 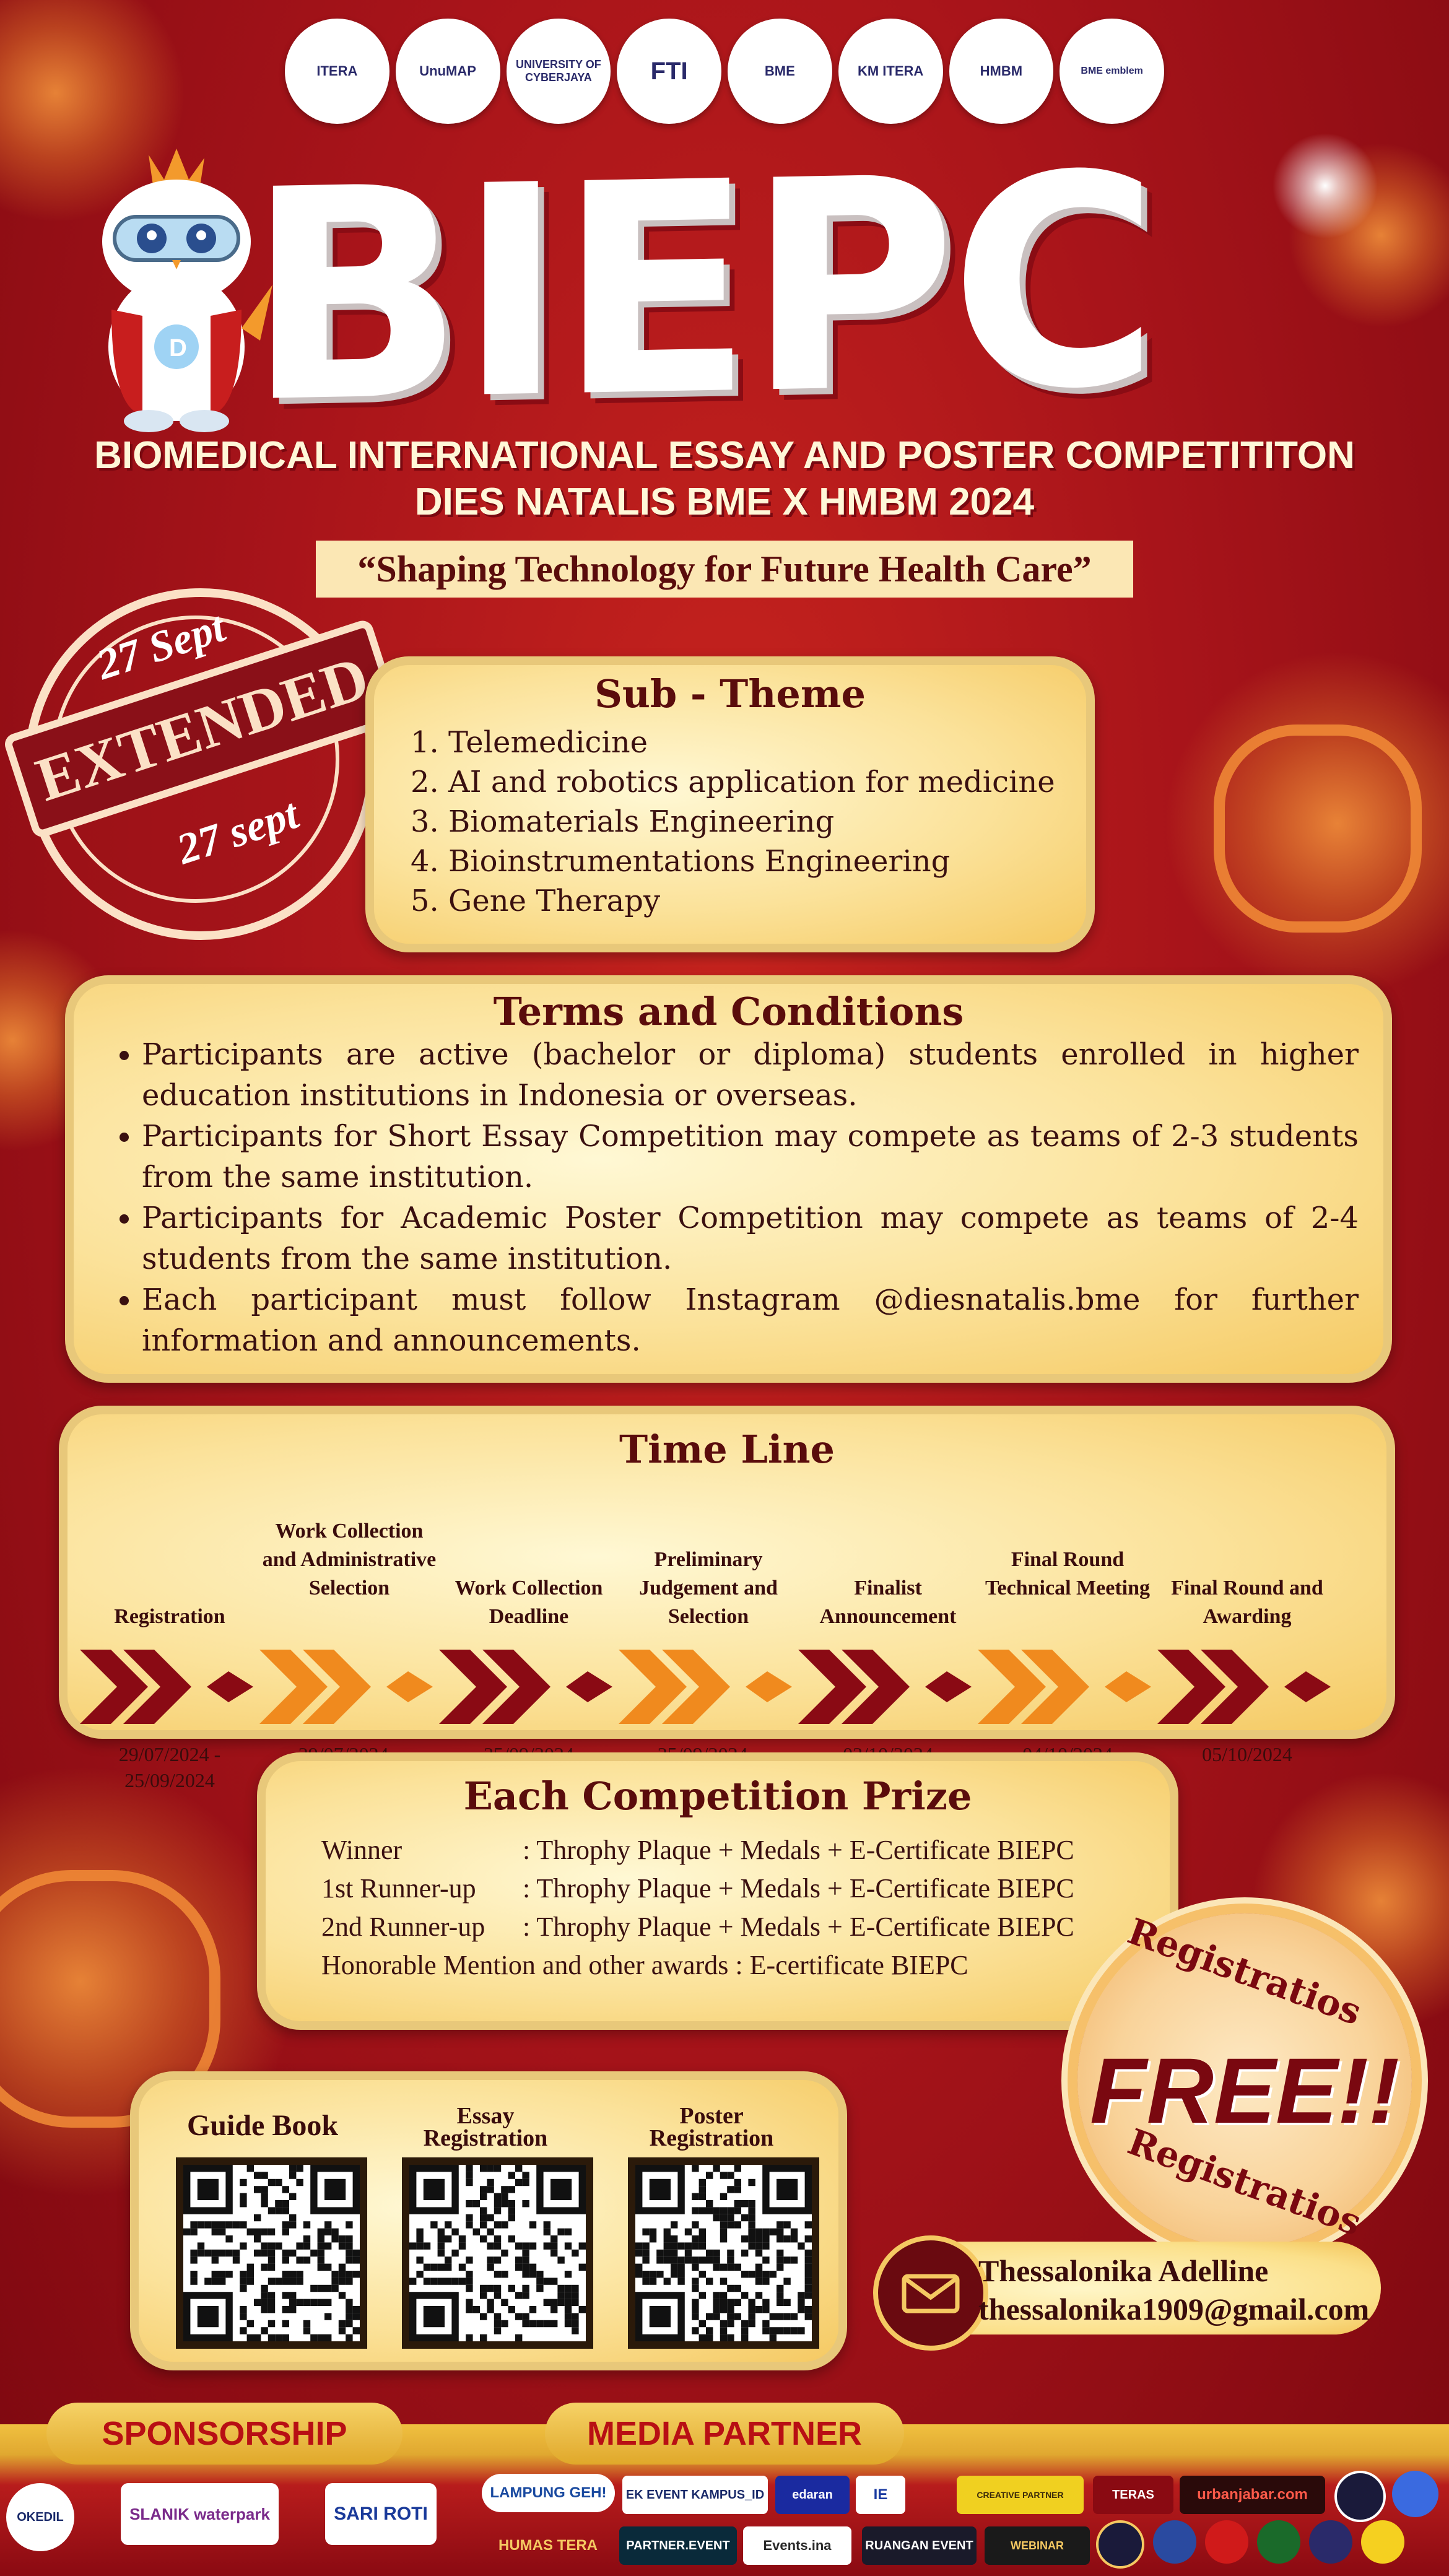 I want to click on timeline-heading: Time Line, so click(x=727, y=1450).